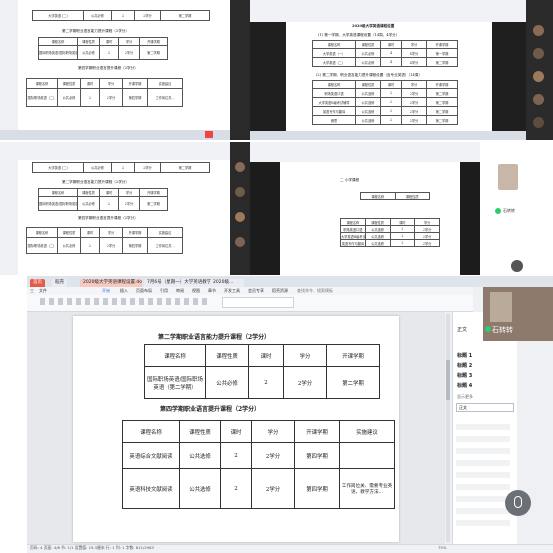  What do you see at coordinates (164, 291) in the screenshot?
I see `menu-item: 引用` at bounding box center [164, 291].